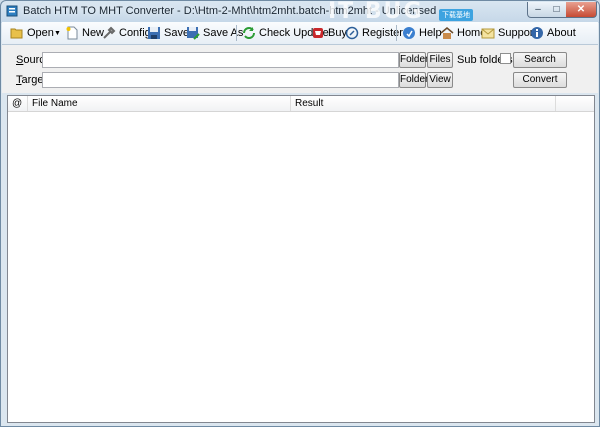  What do you see at coordinates (18, 103) in the screenshot?
I see `column-header-status: @` at bounding box center [18, 103].